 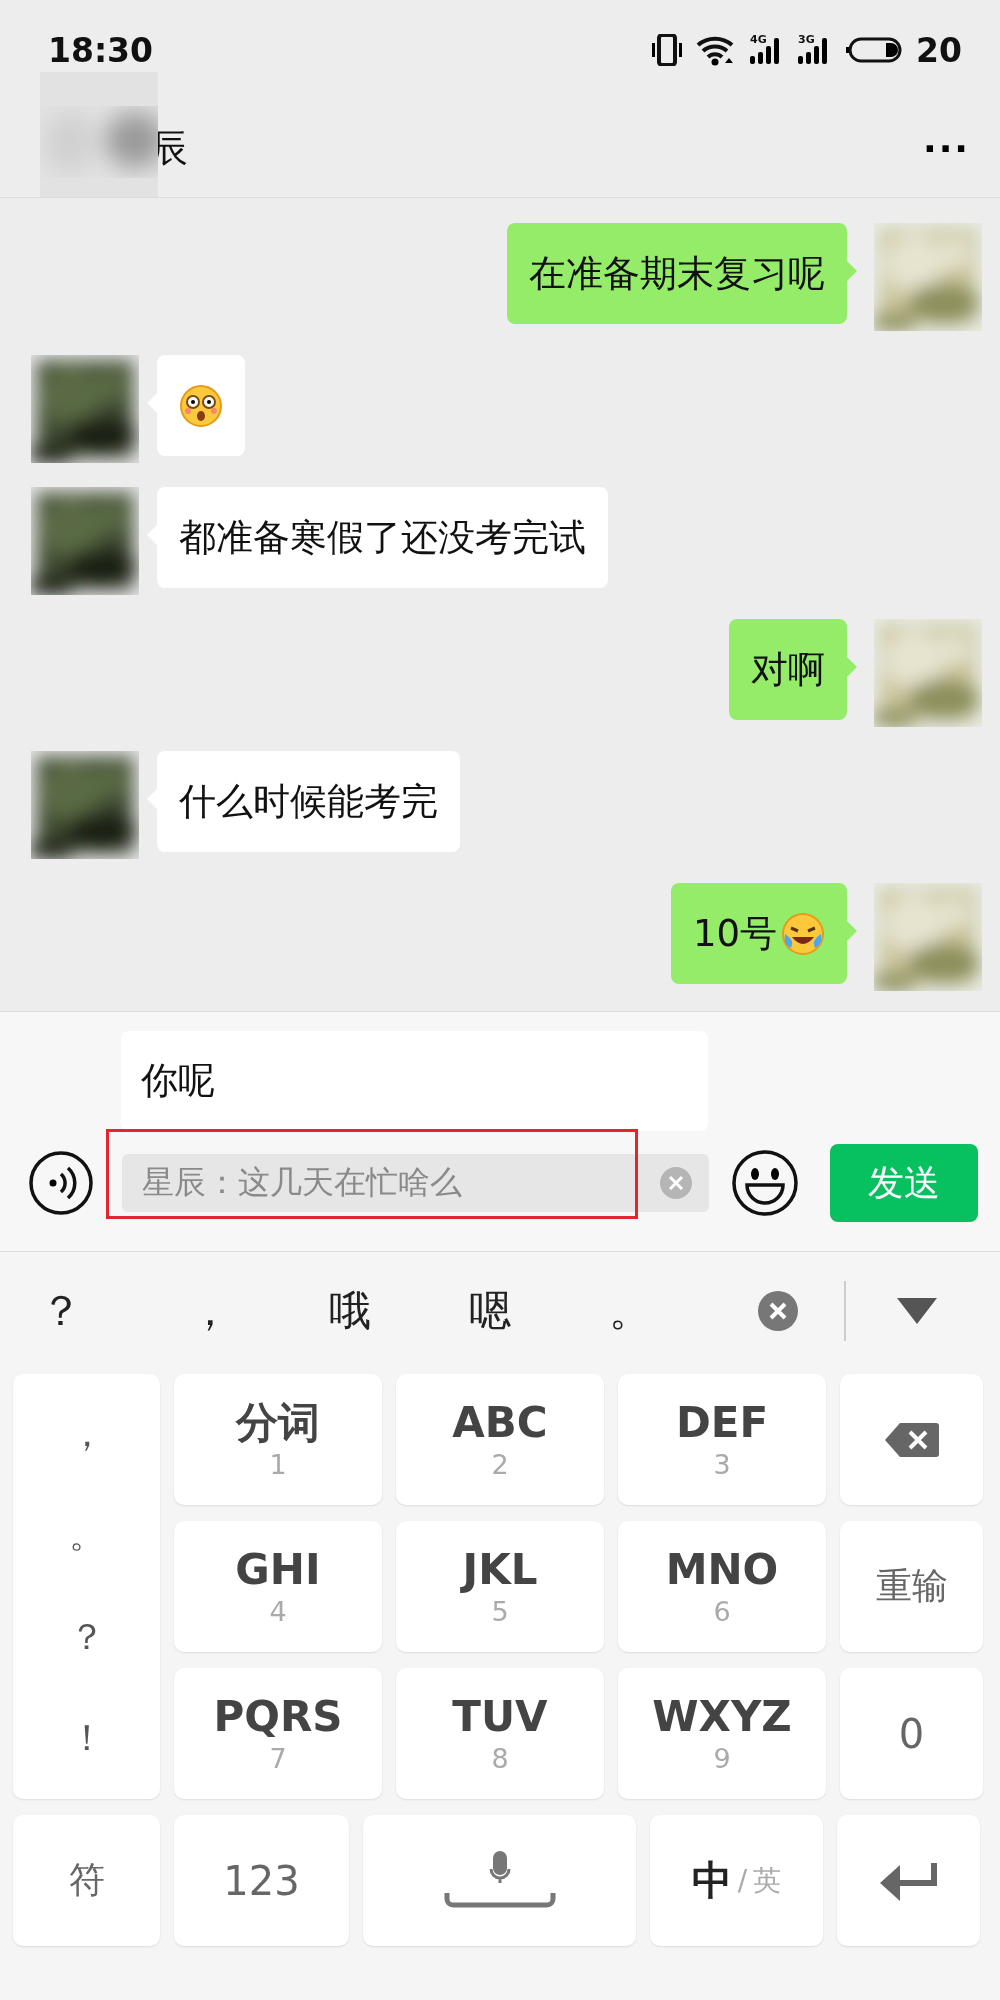 I want to click on punctuation-key: ！, so click(x=86, y=1738).